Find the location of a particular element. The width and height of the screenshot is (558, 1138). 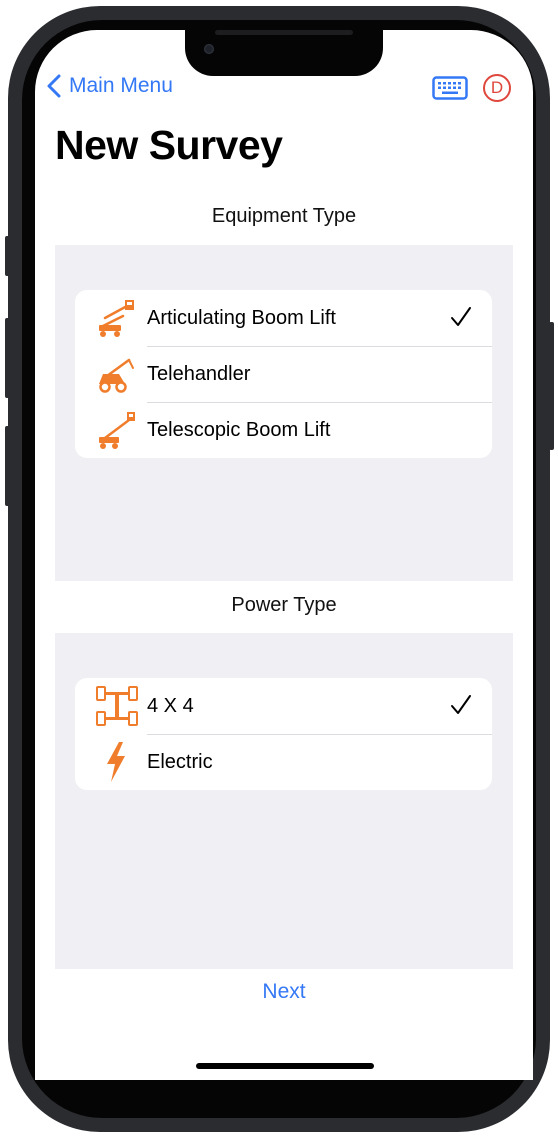

power-type-list: 4 X 4 Electric is located at coordinates (283, 734).